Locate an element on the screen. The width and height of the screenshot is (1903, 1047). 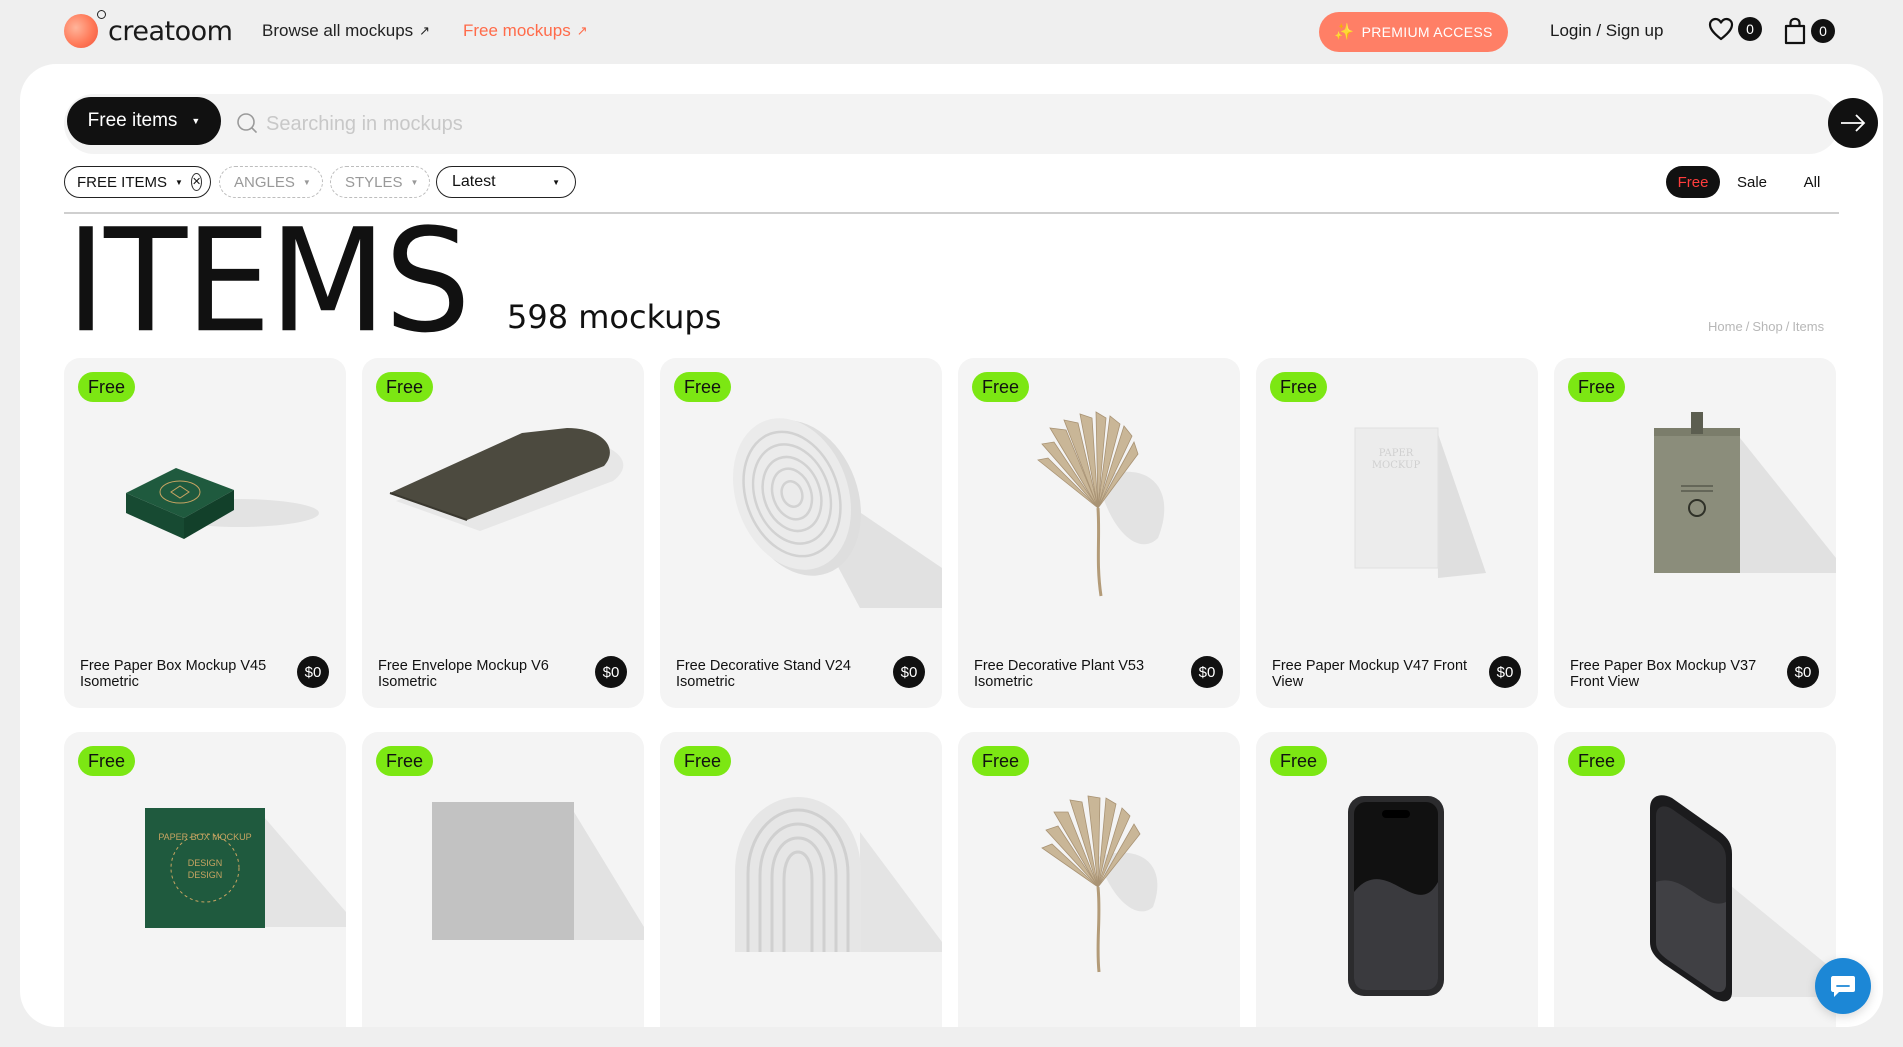
product-title: Free Envelope Mockup V6 Isometric is located at coordinates (463, 674).